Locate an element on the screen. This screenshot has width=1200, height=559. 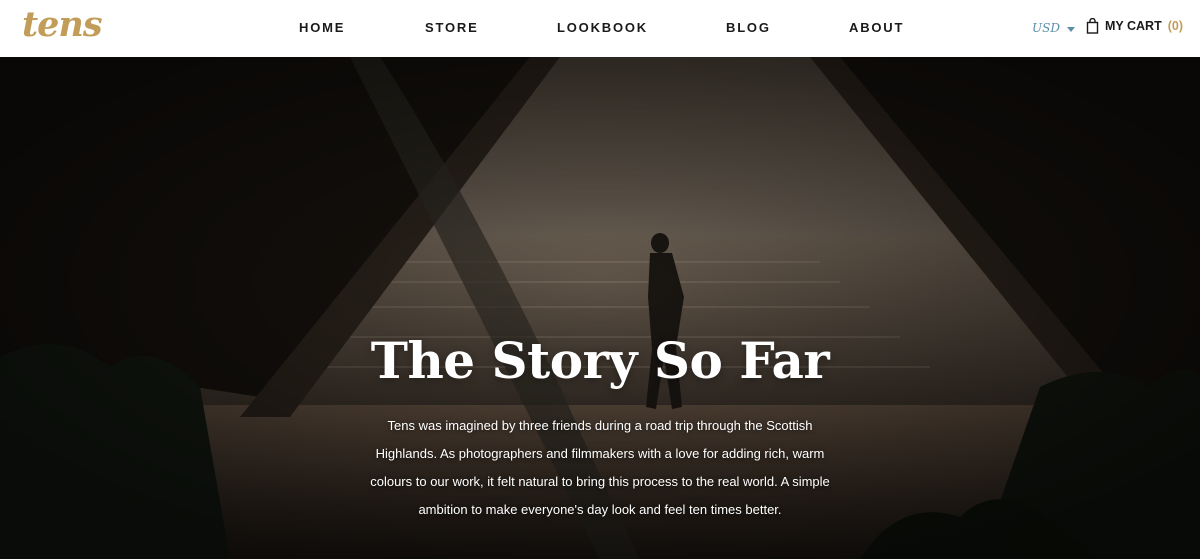
nav-item-about: ABOUT is located at coordinates (876, 28).